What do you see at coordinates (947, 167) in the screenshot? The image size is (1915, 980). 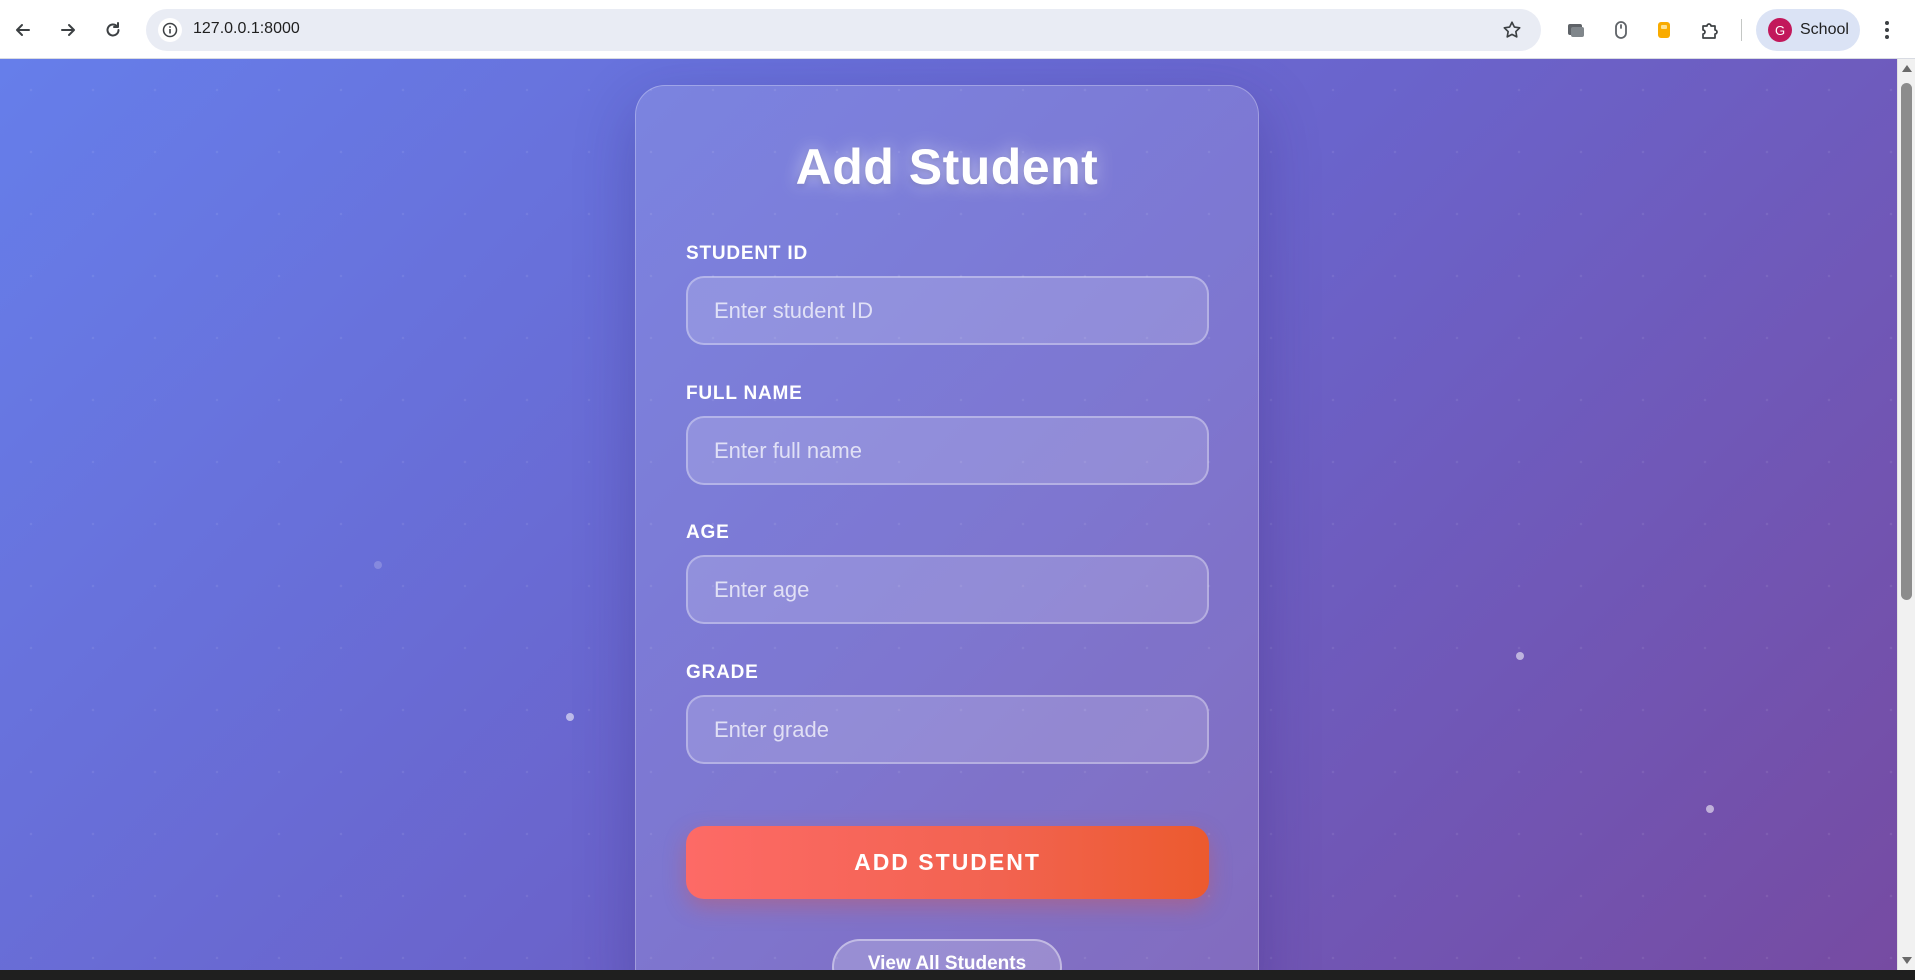 I see `page-title: Add Student` at bounding box center [947, 167].